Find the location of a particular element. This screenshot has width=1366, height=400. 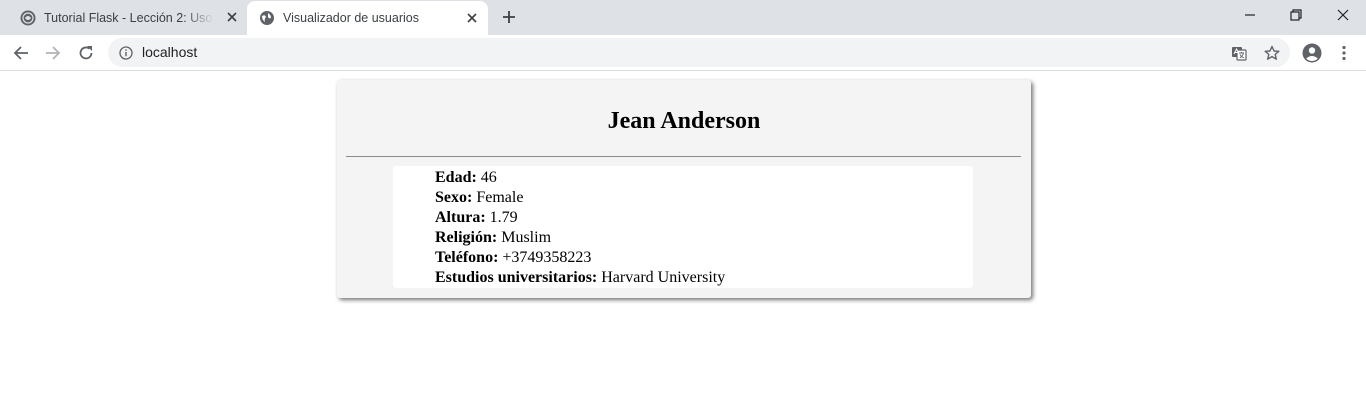

kebab-menu-icon is located at coordinates (1344, 53).